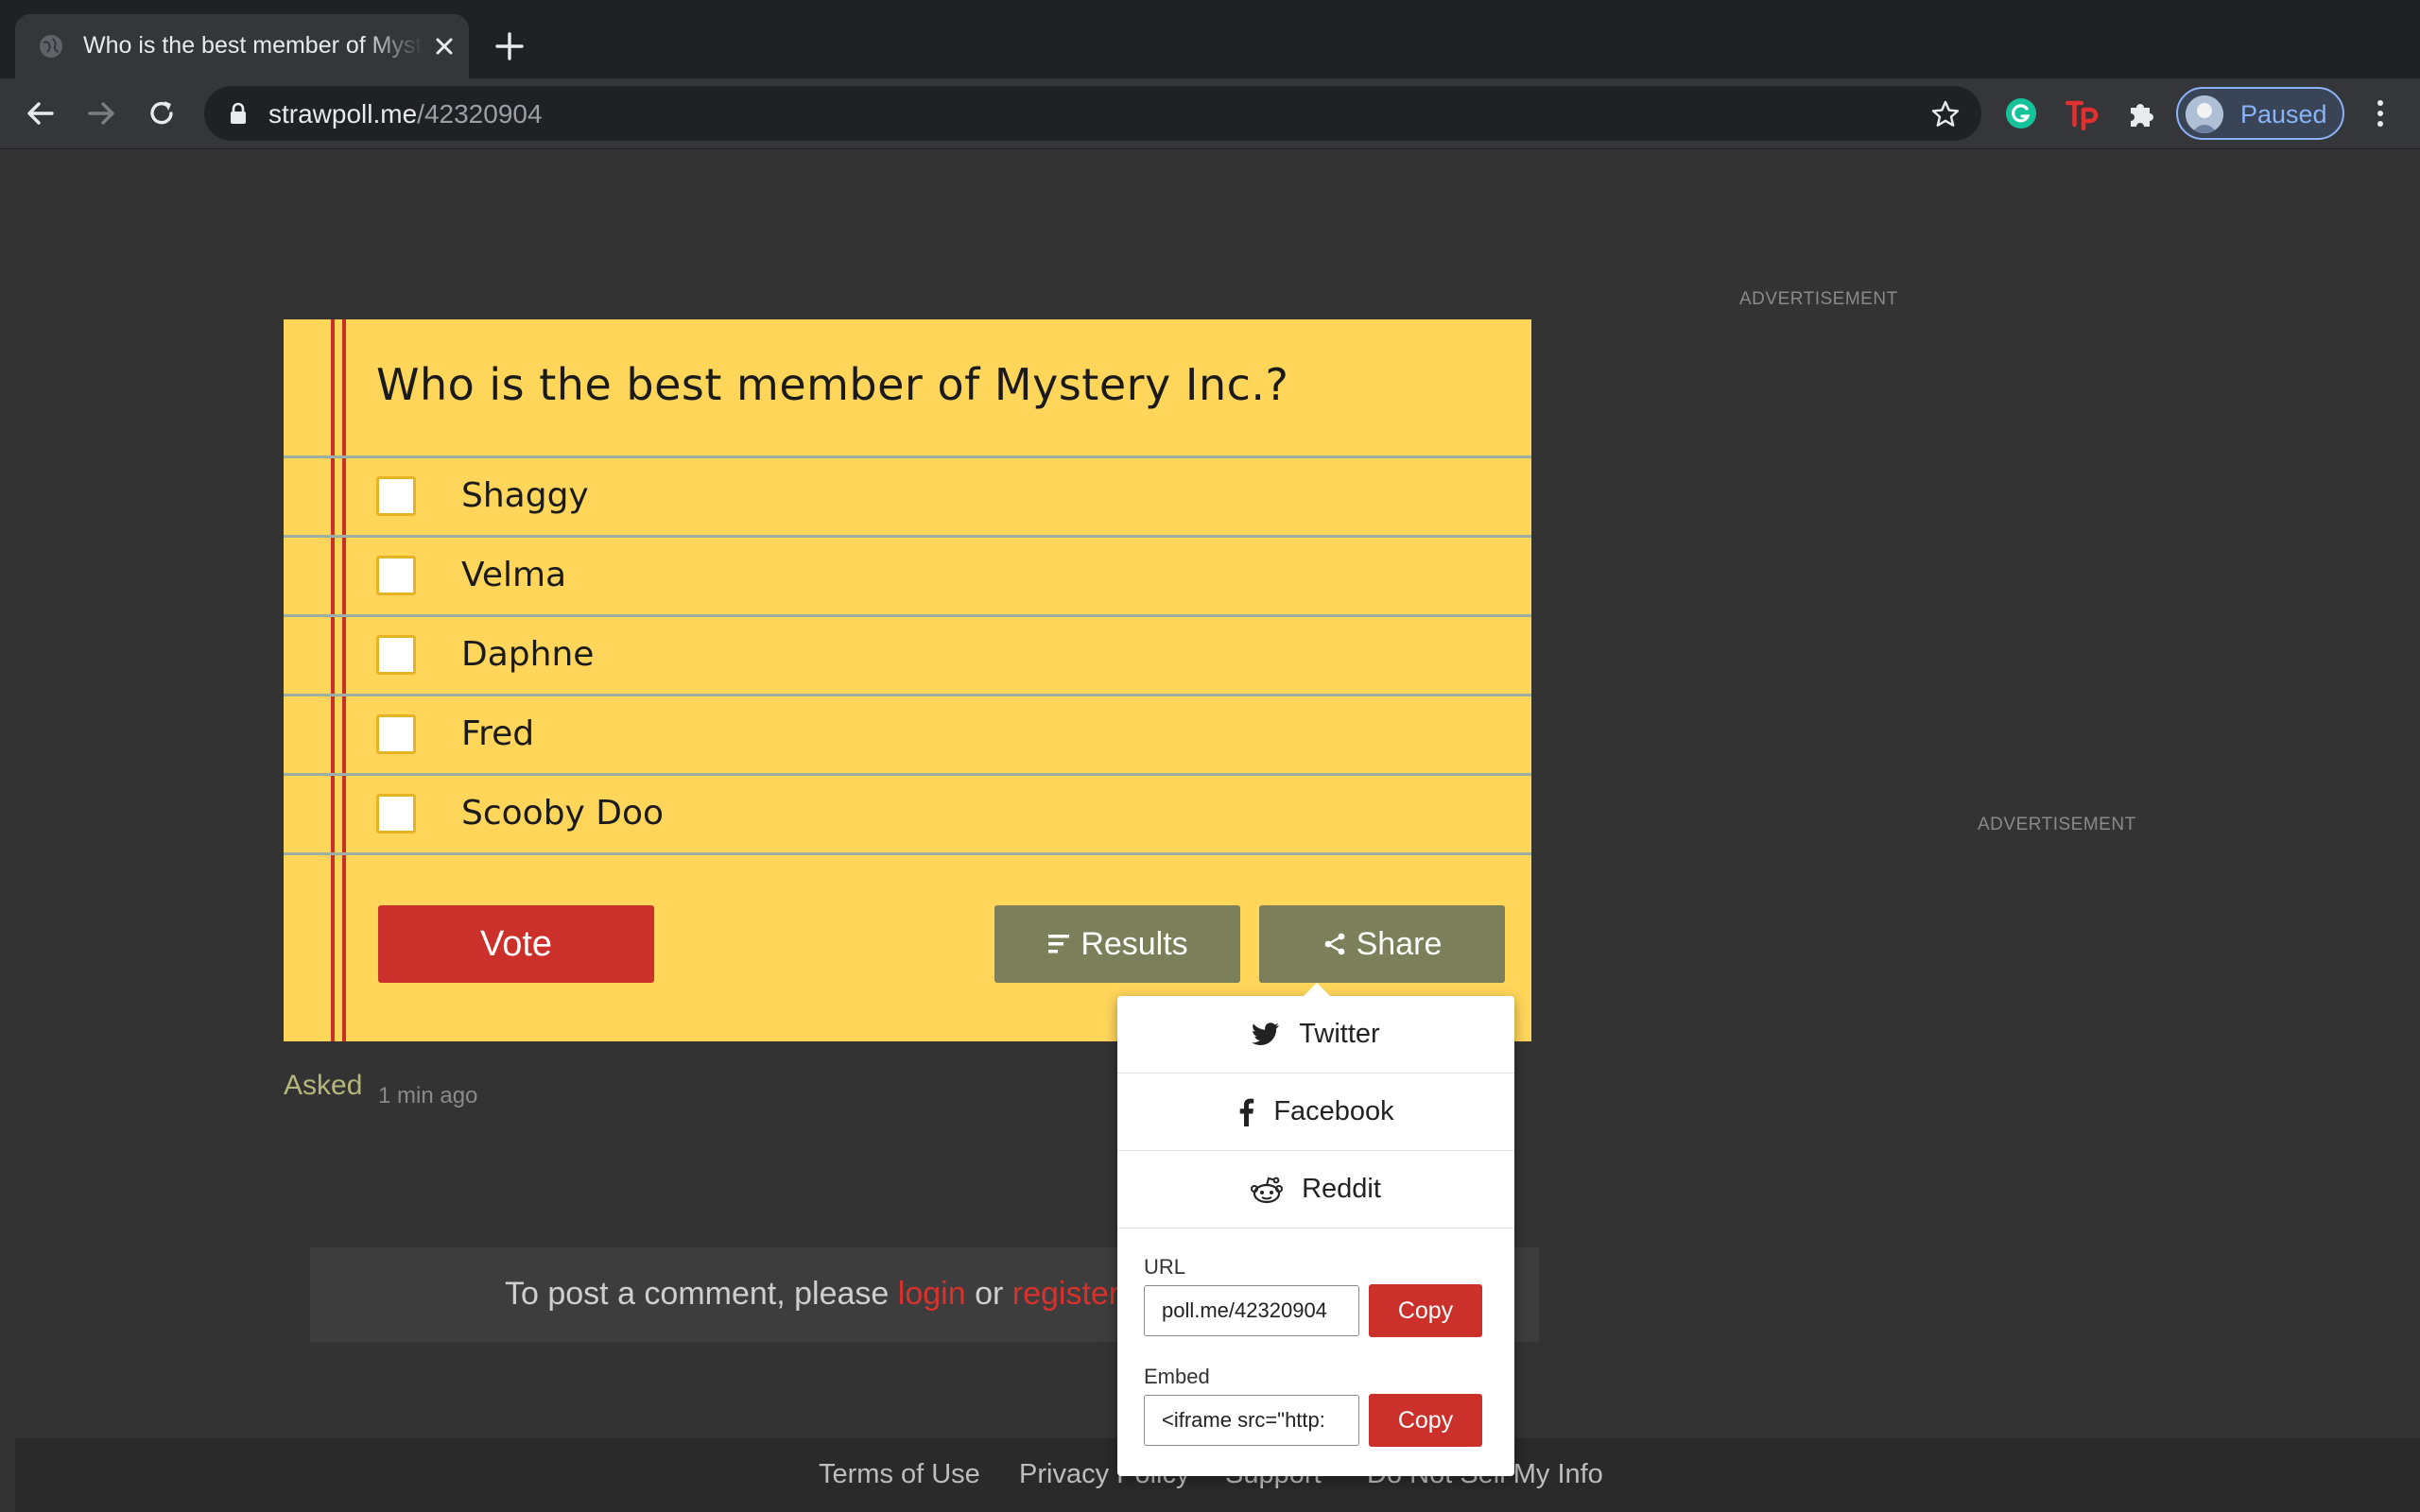  Describe the element at coordinates (1165, 1267) in the screenshot. I see `url-field-label: URL` at that location.